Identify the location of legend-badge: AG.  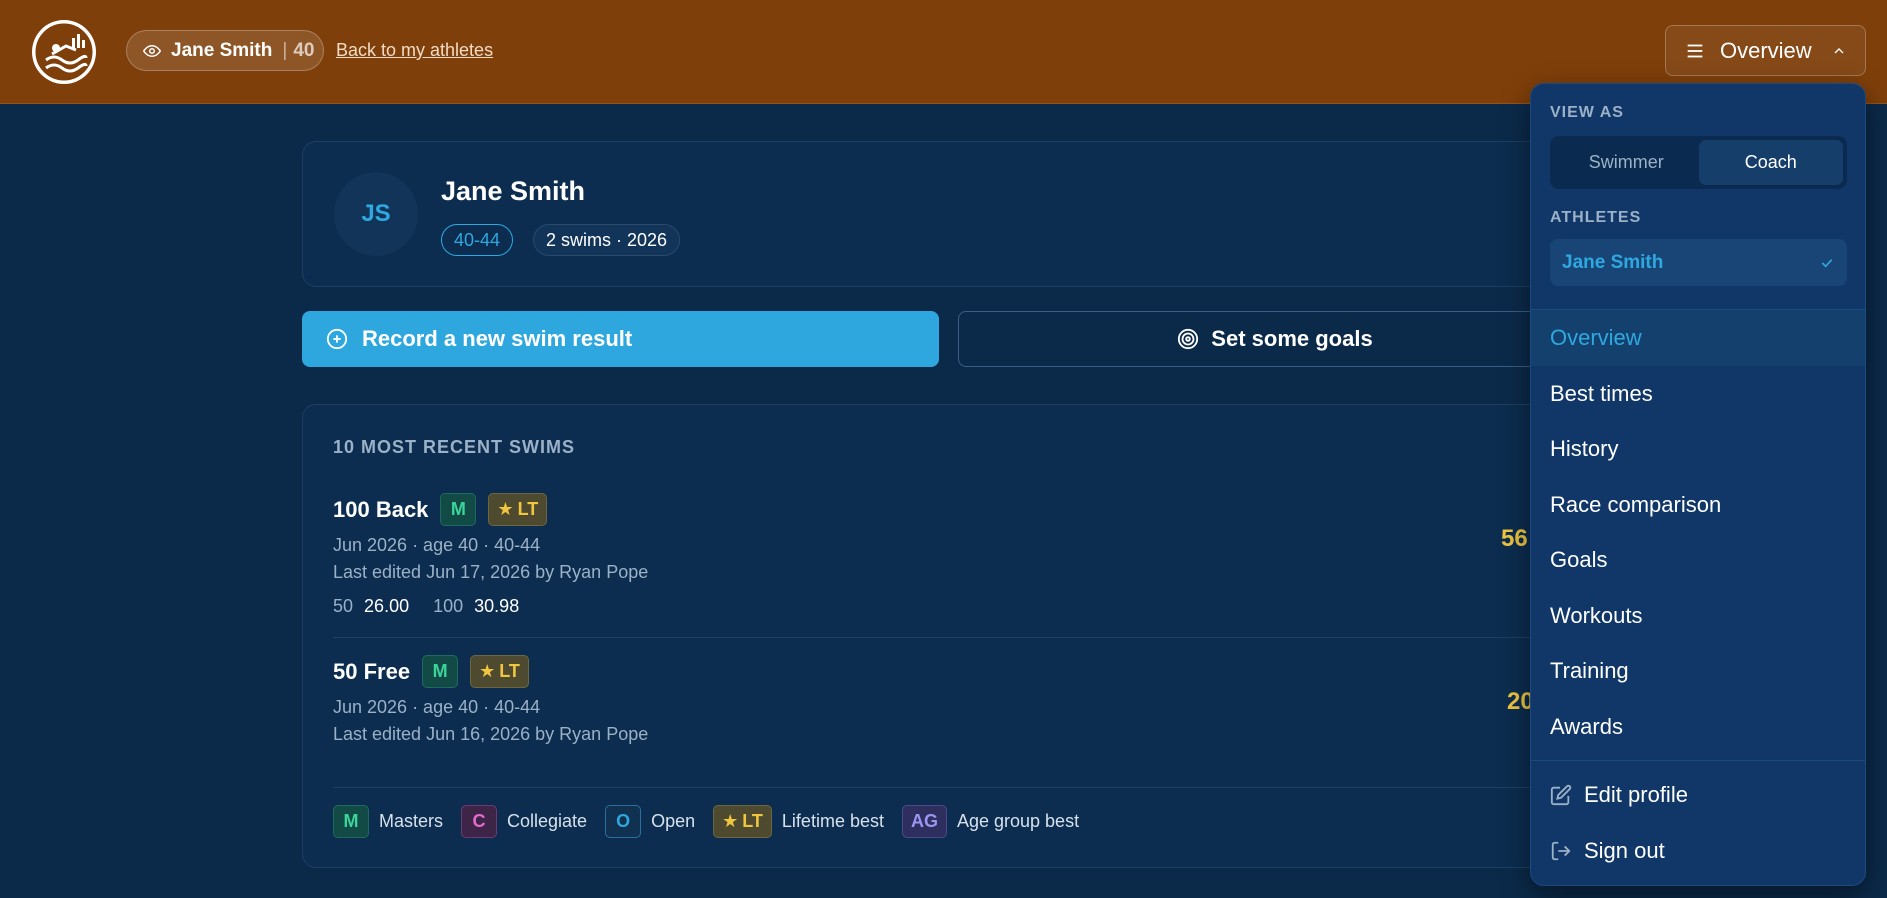
(924, 821).